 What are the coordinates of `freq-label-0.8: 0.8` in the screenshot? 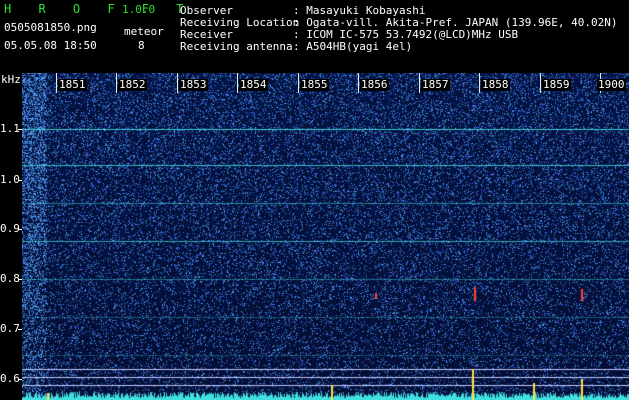 It's located at (10, 278).